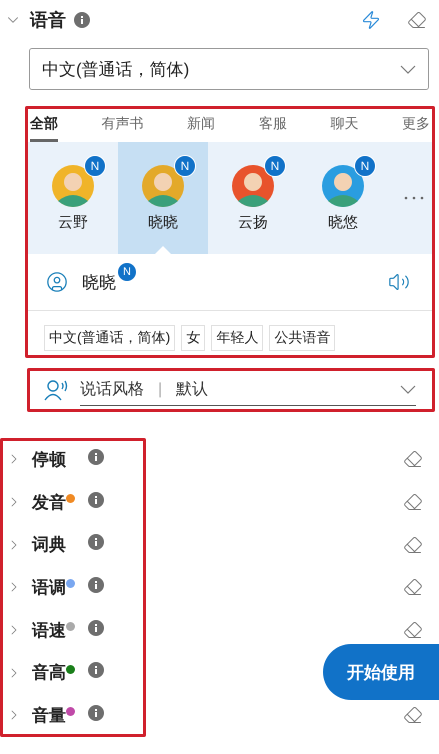 The image size is (439, 754). I want to click on section-header: 音高, so click(44, 672).